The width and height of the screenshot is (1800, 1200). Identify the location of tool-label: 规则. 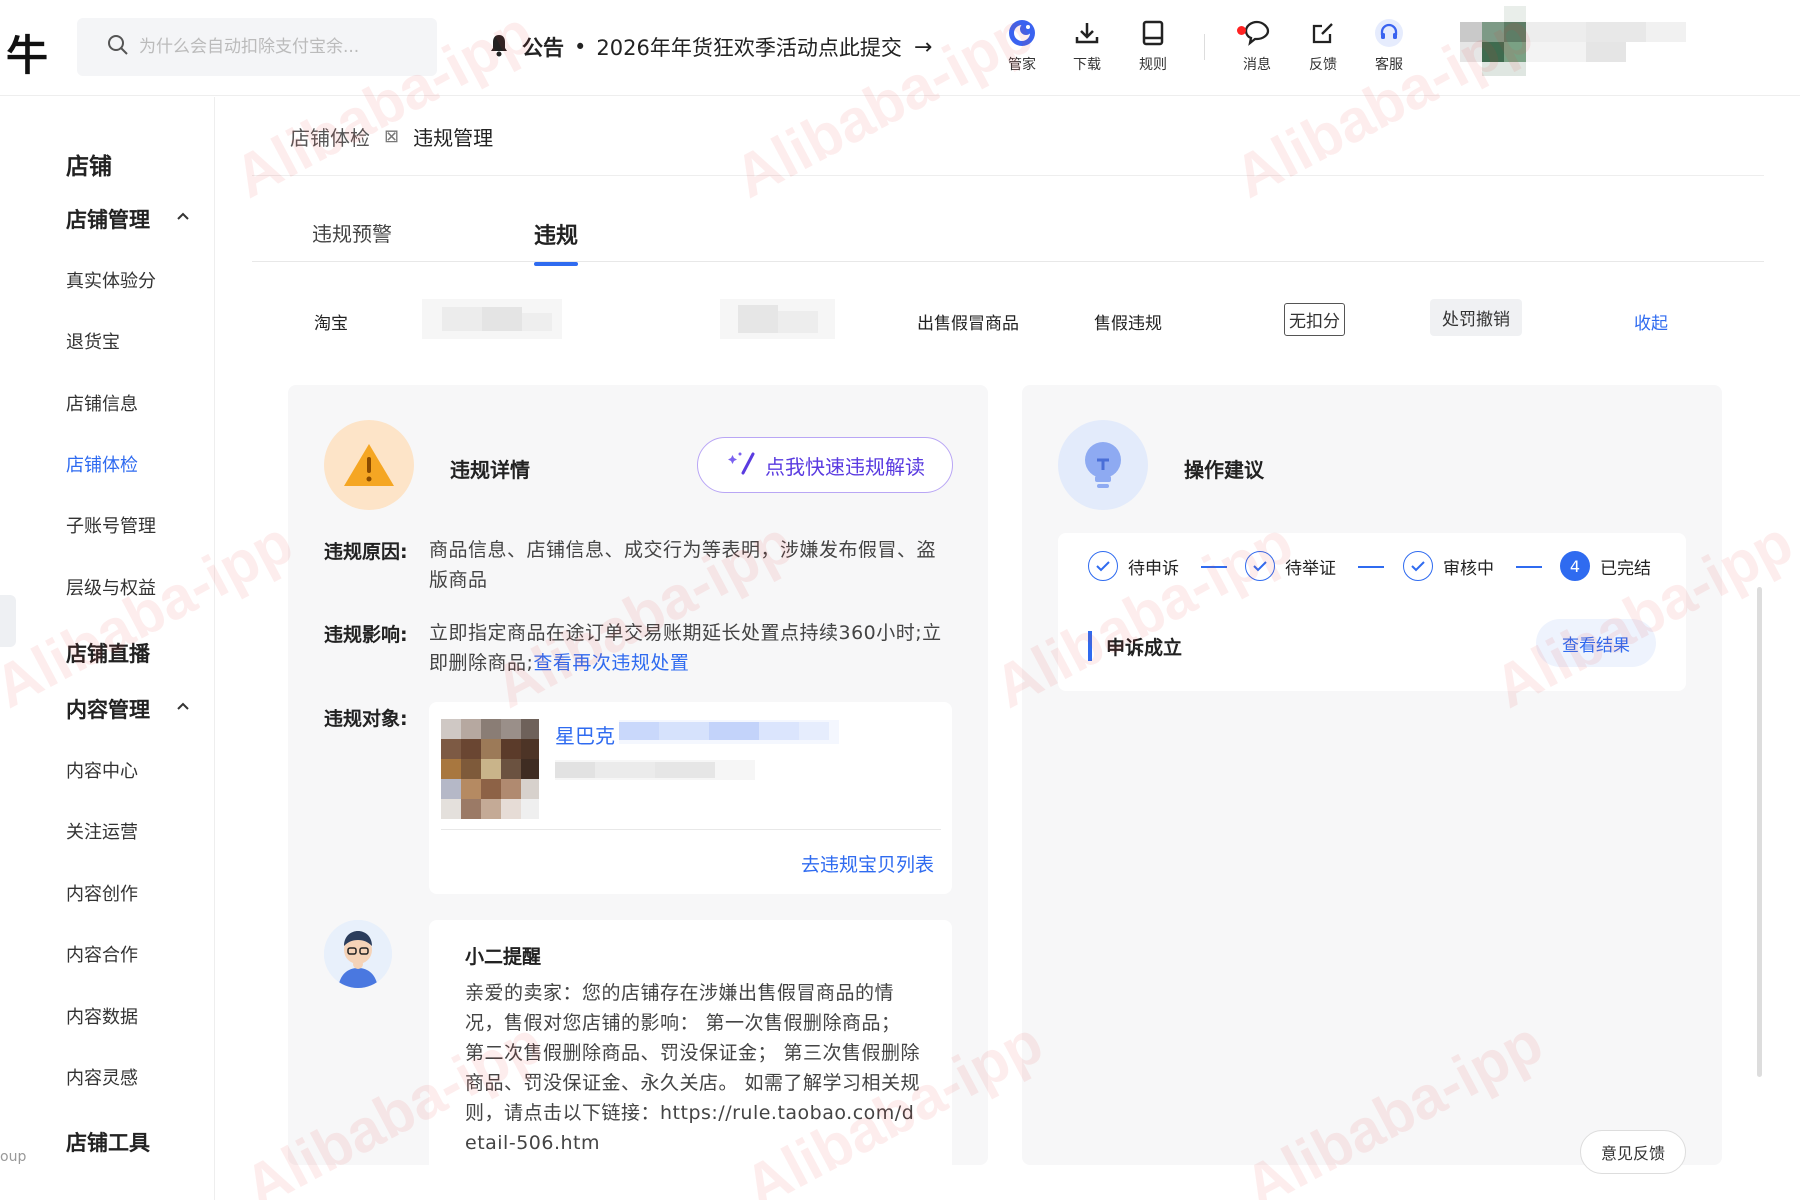
(1153, 65).